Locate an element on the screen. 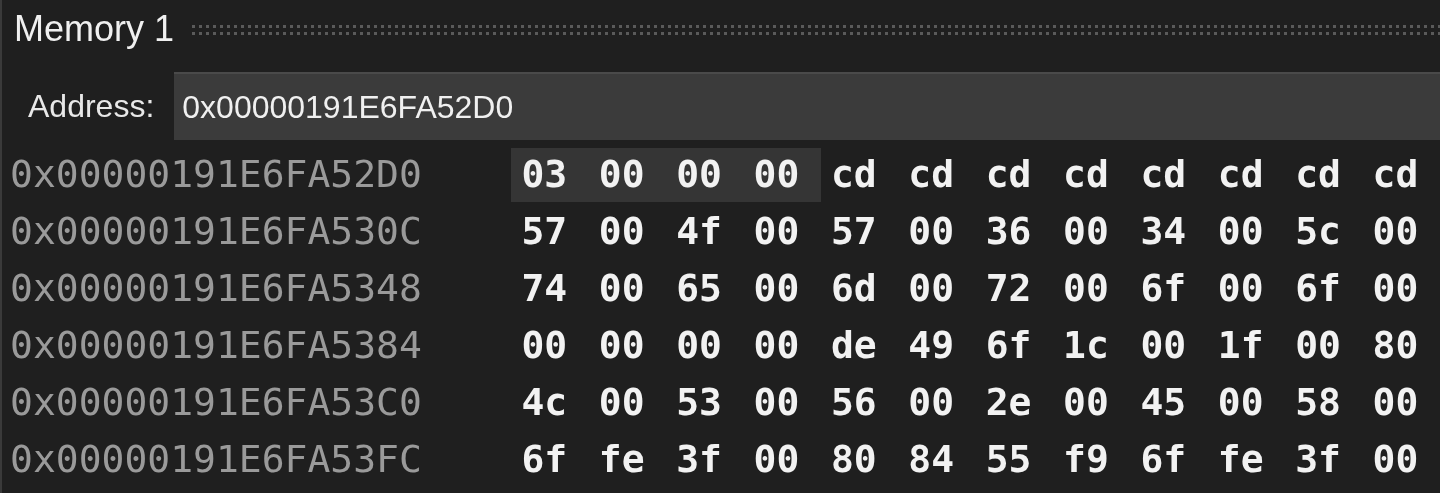 This screenshot has width=1440, height=493. byte-value: 1c is located at coordinates (1092, 345).